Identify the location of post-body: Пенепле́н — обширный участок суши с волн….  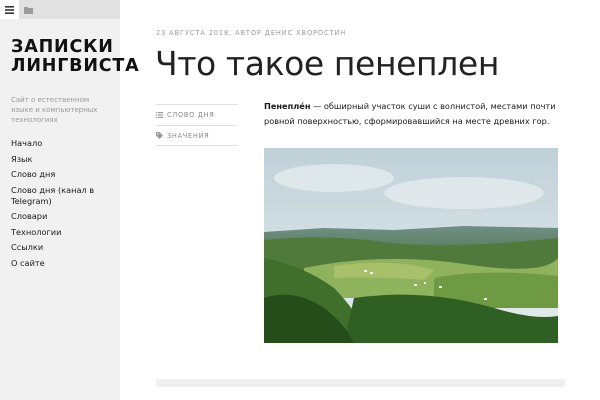
(412, 113).